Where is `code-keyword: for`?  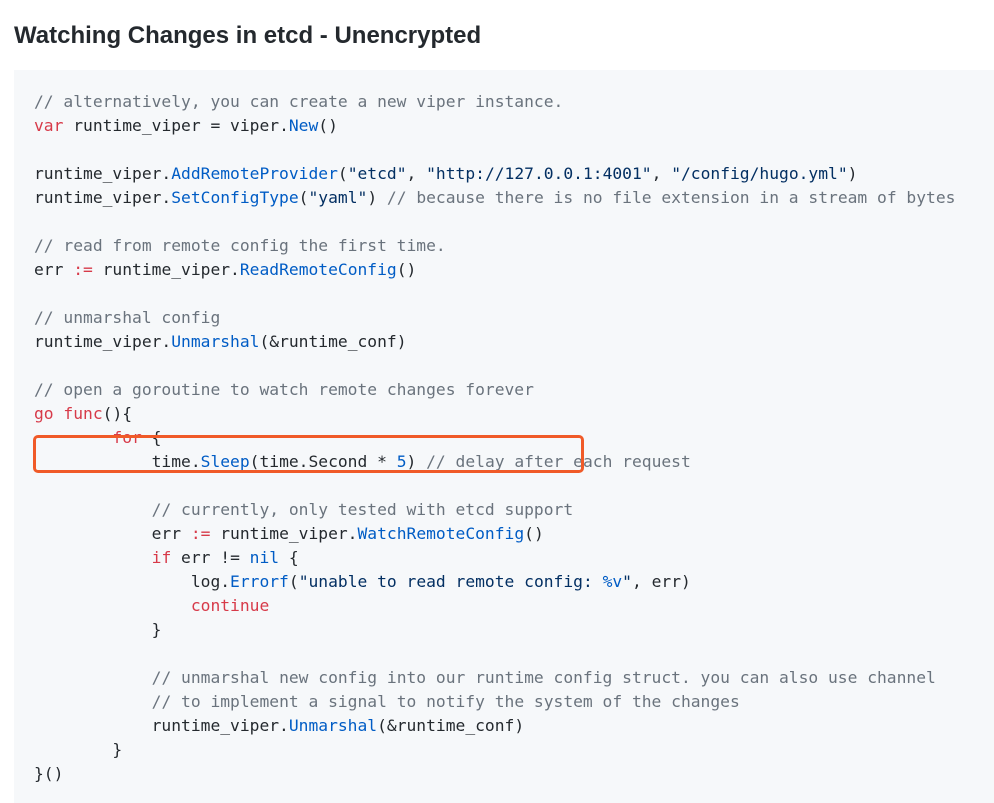
code-keyword: for is located at coordinates (127, 437).